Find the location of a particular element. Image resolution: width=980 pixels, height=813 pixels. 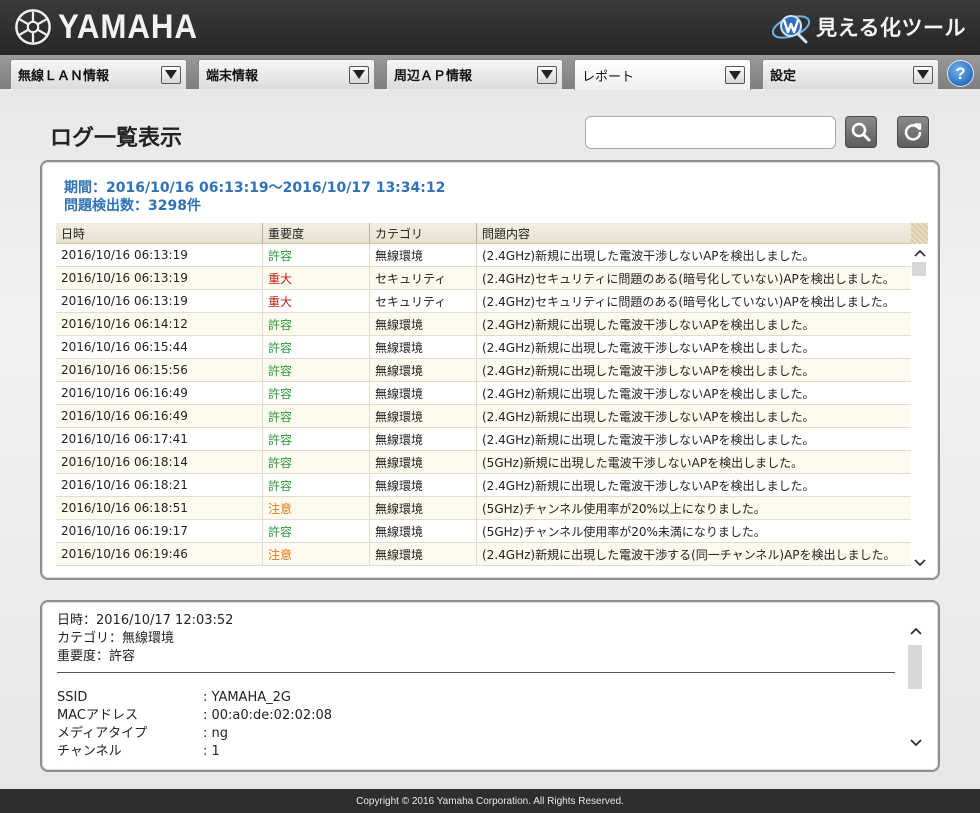

cell-datetime: 2016/10/16 06:16:49 is located at coordinates (159, 416).